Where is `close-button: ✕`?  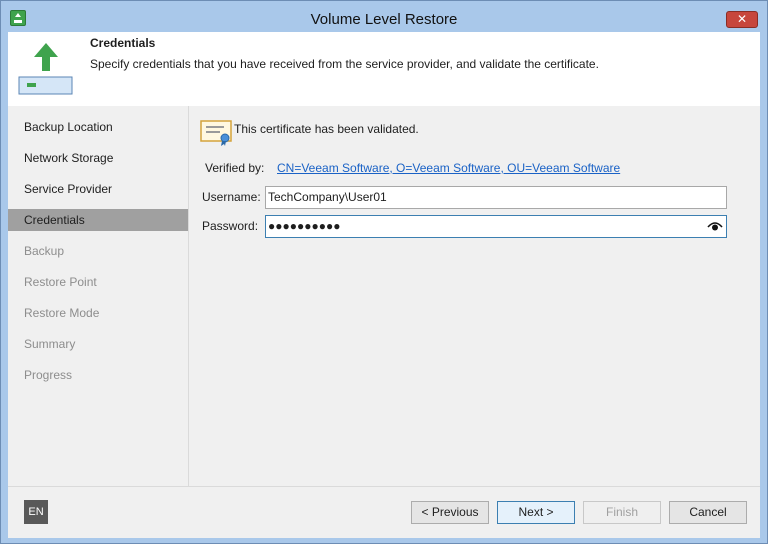 close-button: ✕ is located at coordinates (742, 19).